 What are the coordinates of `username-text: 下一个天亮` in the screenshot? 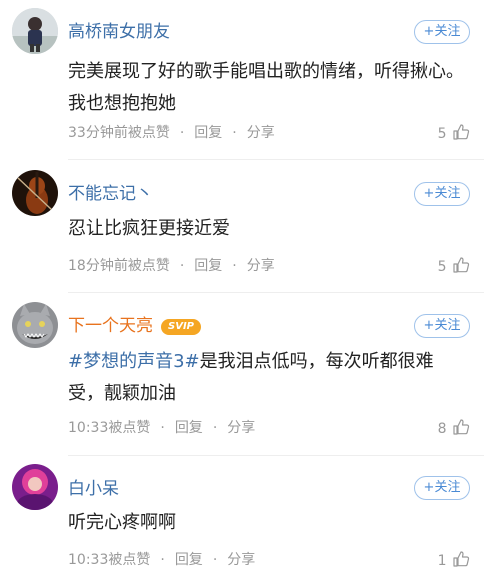 It's located at (110, 326).